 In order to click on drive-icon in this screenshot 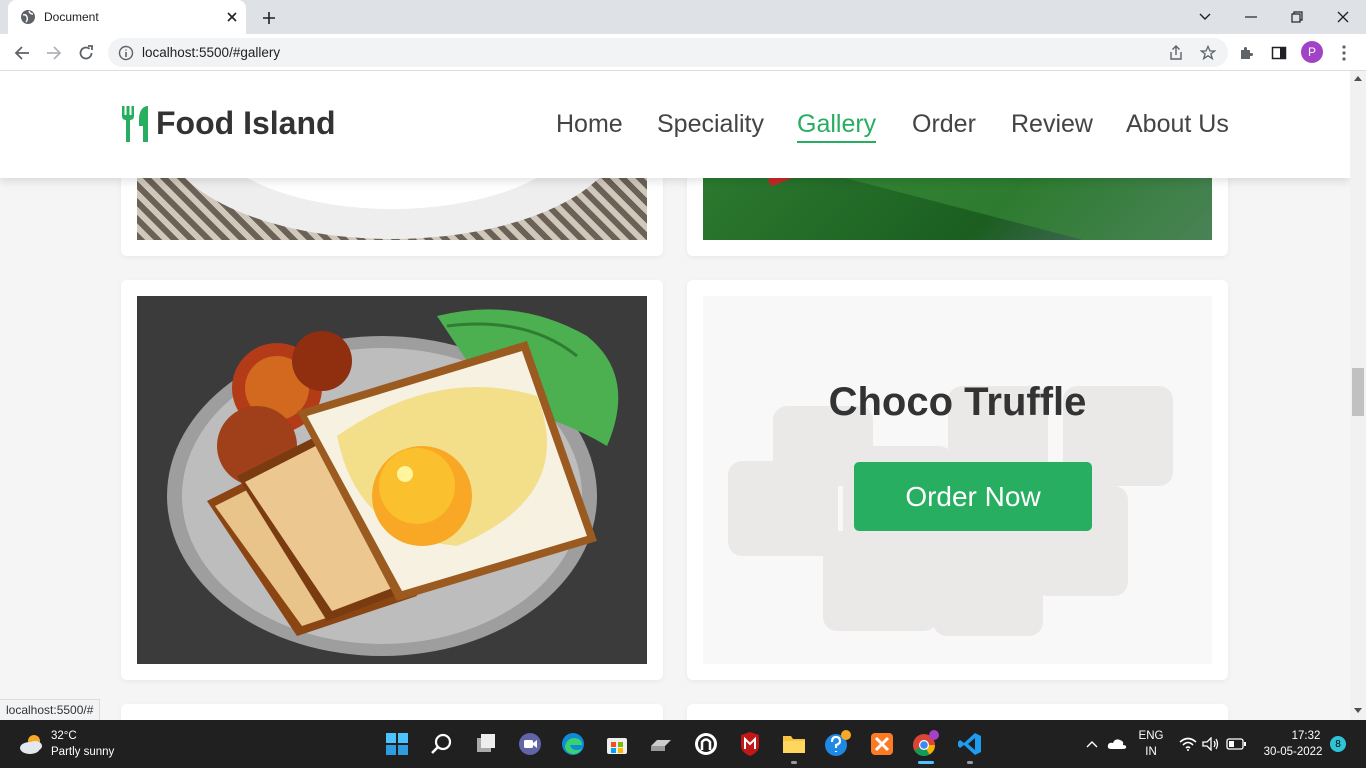, I will do `click(661, 744)`.